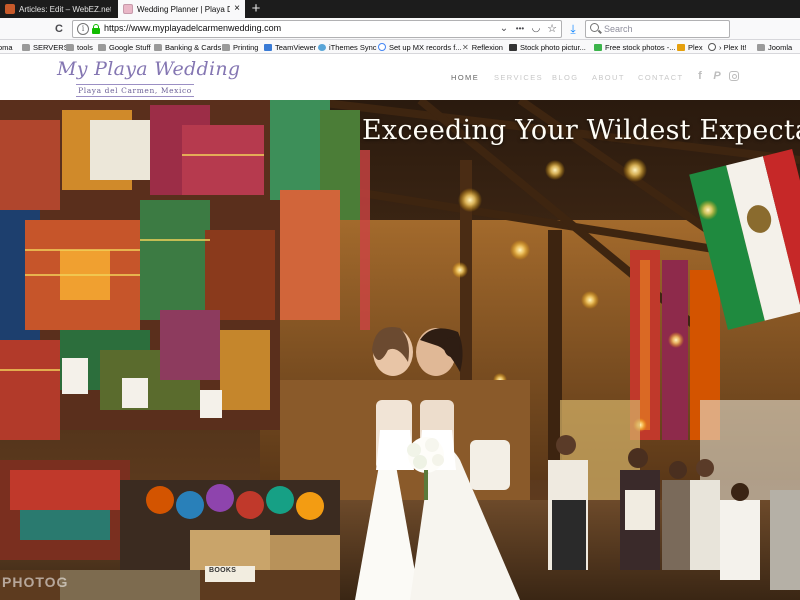  What do you see at coordinates (518, 77) in the screenshot?
I see `nav-services: SERVICES` at bounding box center [518, 77].